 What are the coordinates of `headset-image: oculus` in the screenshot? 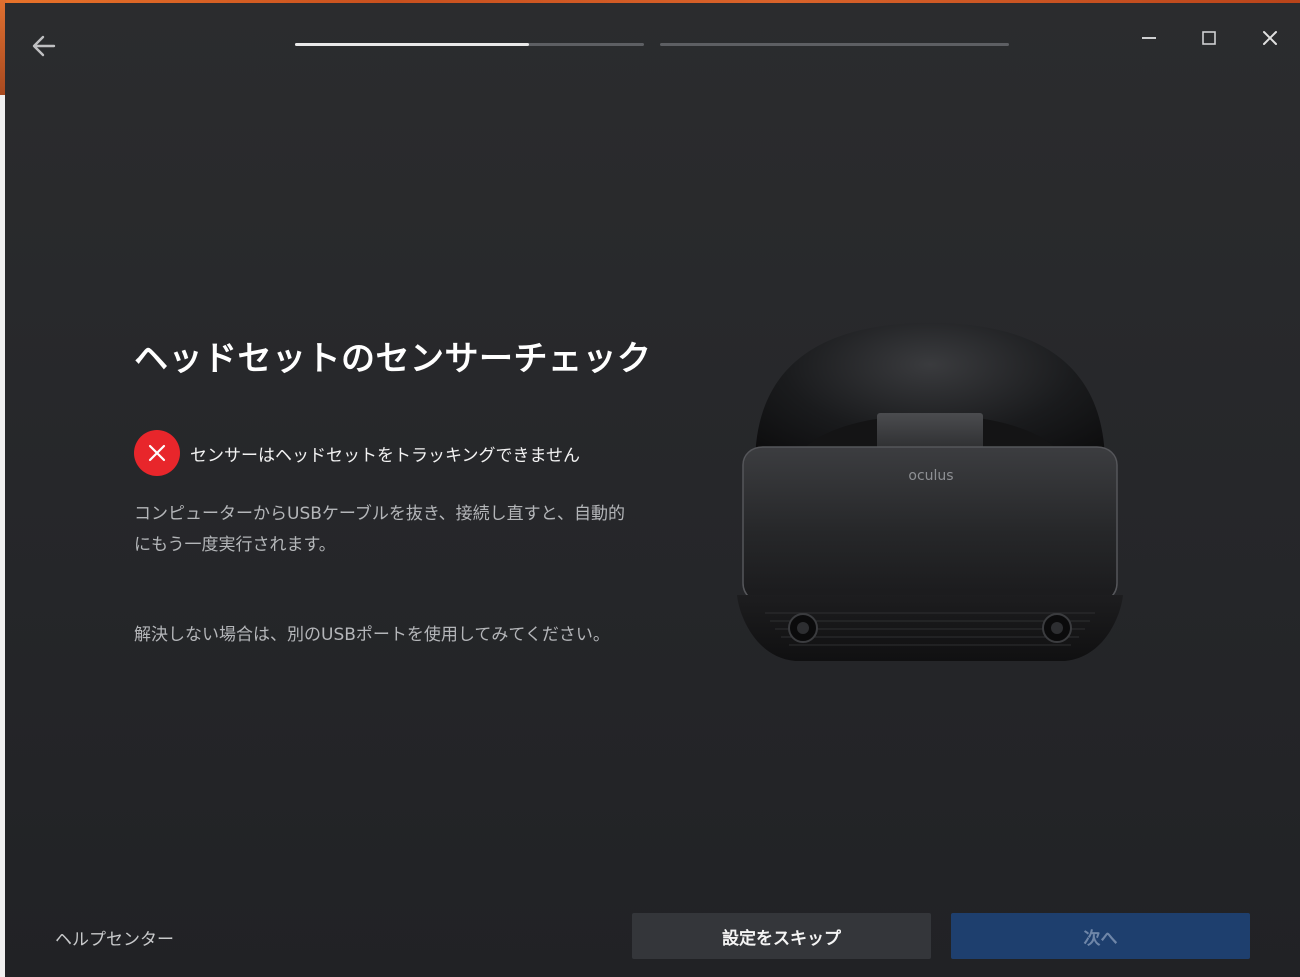 It's located at (930, 492).